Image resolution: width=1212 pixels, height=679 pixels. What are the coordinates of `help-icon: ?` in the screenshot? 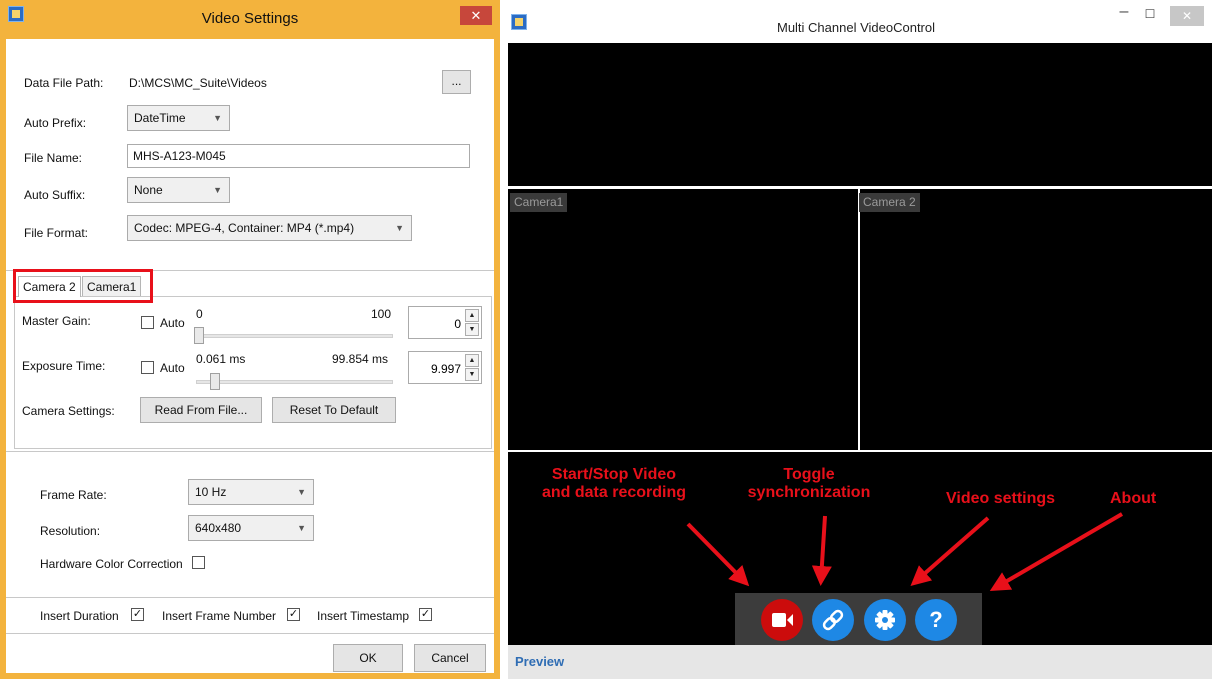 It's located at (936, 619).